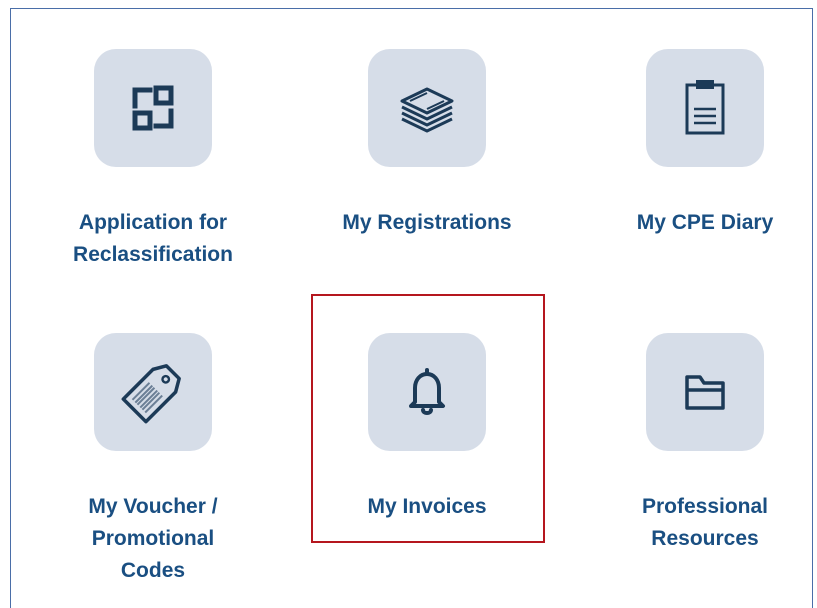 This screenshot has width=817, height=608. I want to click on reclassification-icon-box, so click(153, 108).